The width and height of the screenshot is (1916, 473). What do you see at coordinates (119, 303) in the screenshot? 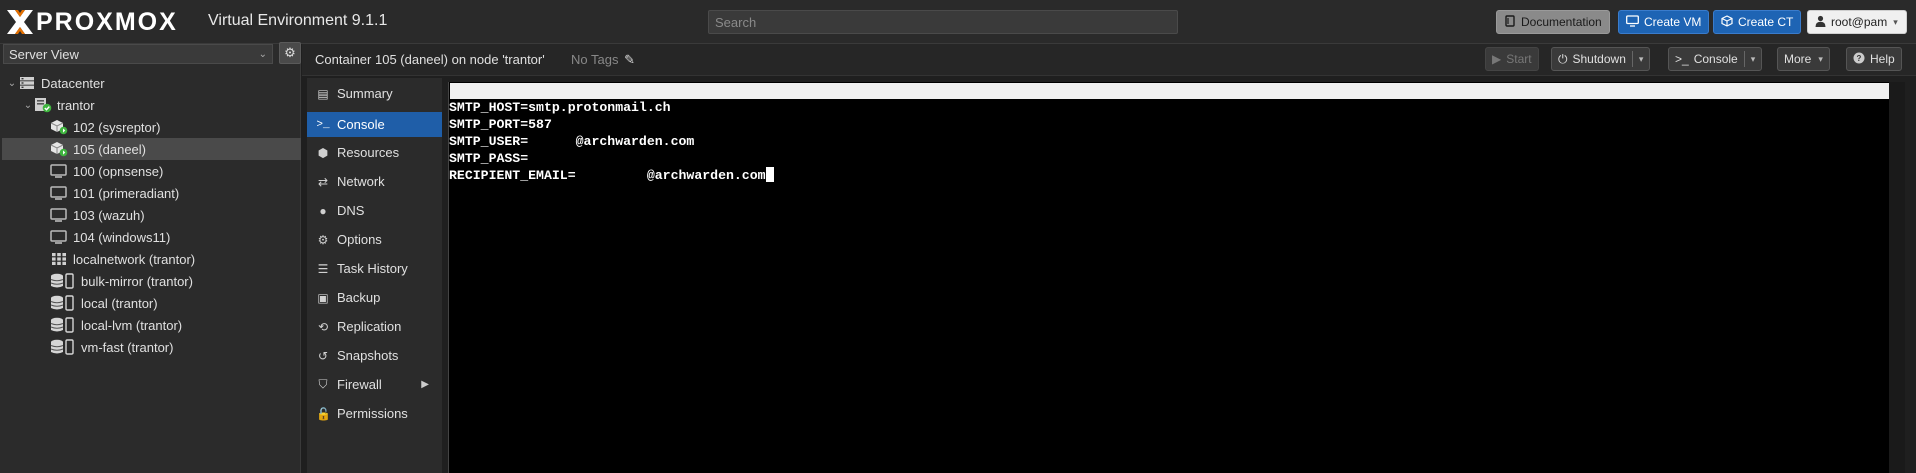
I see `tree-item-label: local (trantor)` at bounding box center [119, 303].